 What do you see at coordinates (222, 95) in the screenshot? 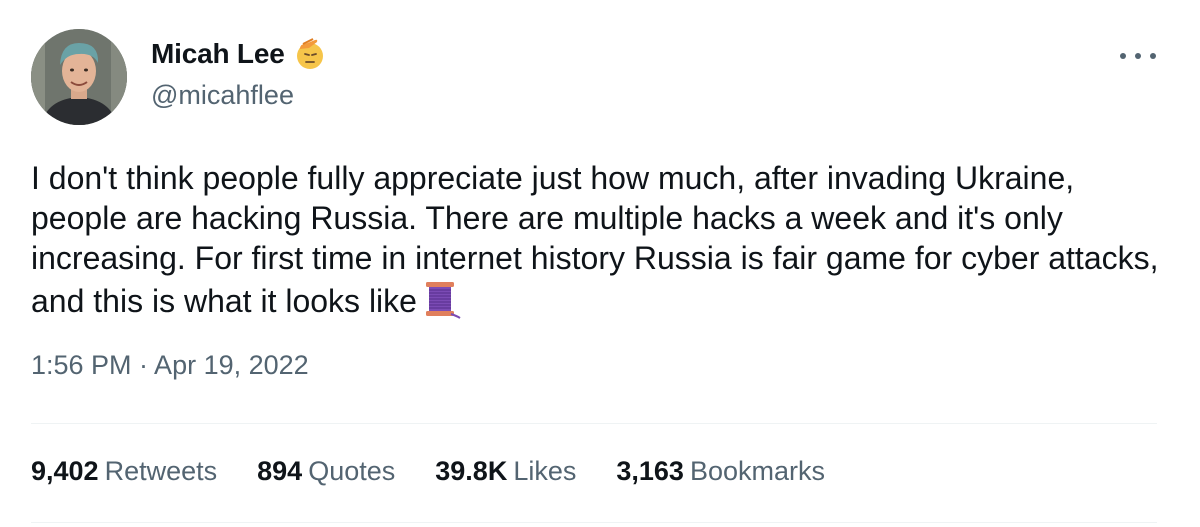
I see `author-handle: @micahflee` at bounding box center [222, 95].